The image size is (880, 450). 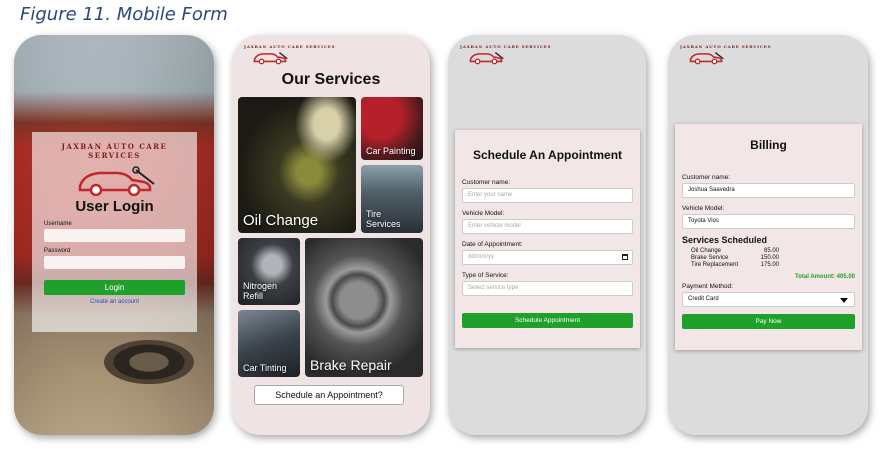 I want to click on brand-name: JAXBAN AUTO CARE SERVICES, so click(x=114, y=151).